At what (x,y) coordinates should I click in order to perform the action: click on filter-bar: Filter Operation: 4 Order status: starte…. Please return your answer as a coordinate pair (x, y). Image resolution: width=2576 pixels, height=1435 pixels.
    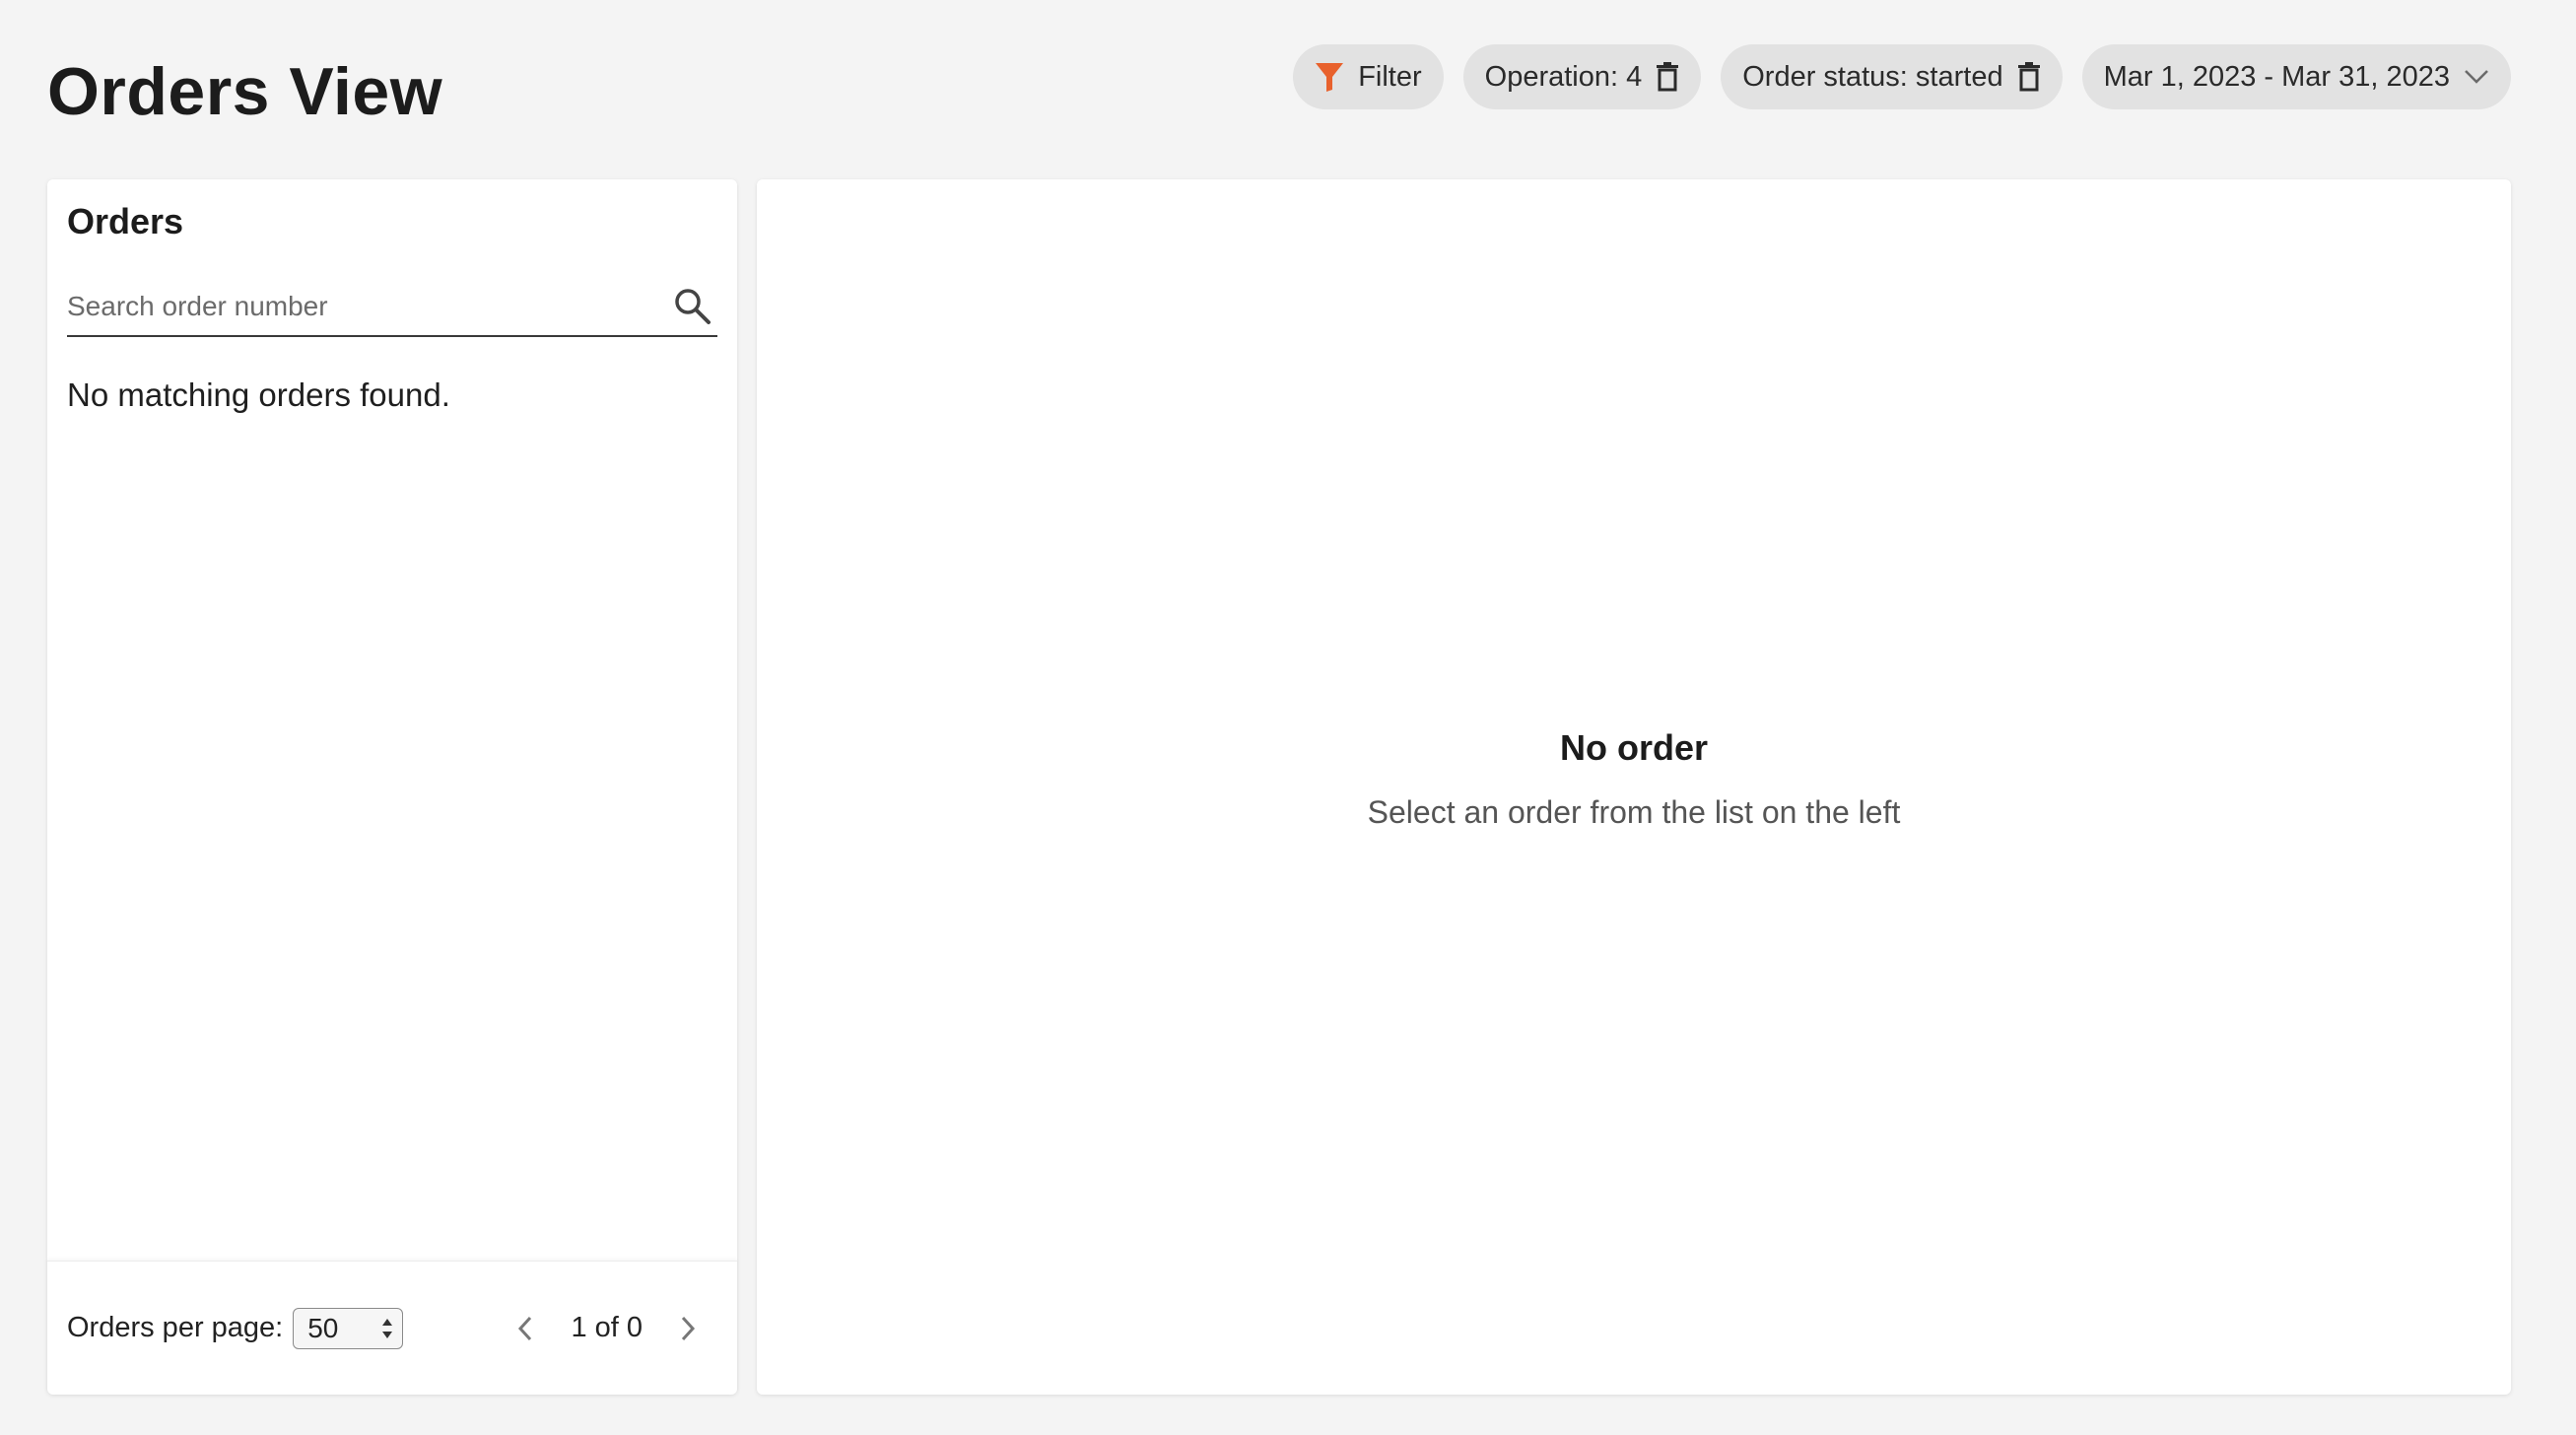
    Looking at the image, I should click on (1902, 77).